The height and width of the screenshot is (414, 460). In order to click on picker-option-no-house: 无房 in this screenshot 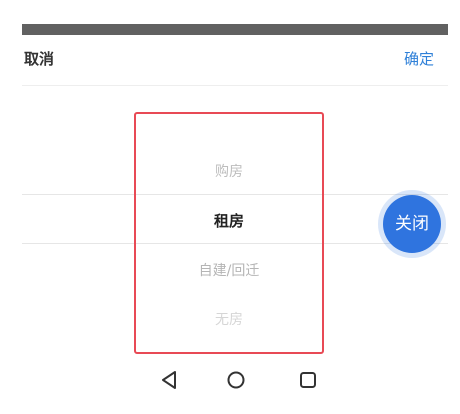, I will do `click(229, 319)`.